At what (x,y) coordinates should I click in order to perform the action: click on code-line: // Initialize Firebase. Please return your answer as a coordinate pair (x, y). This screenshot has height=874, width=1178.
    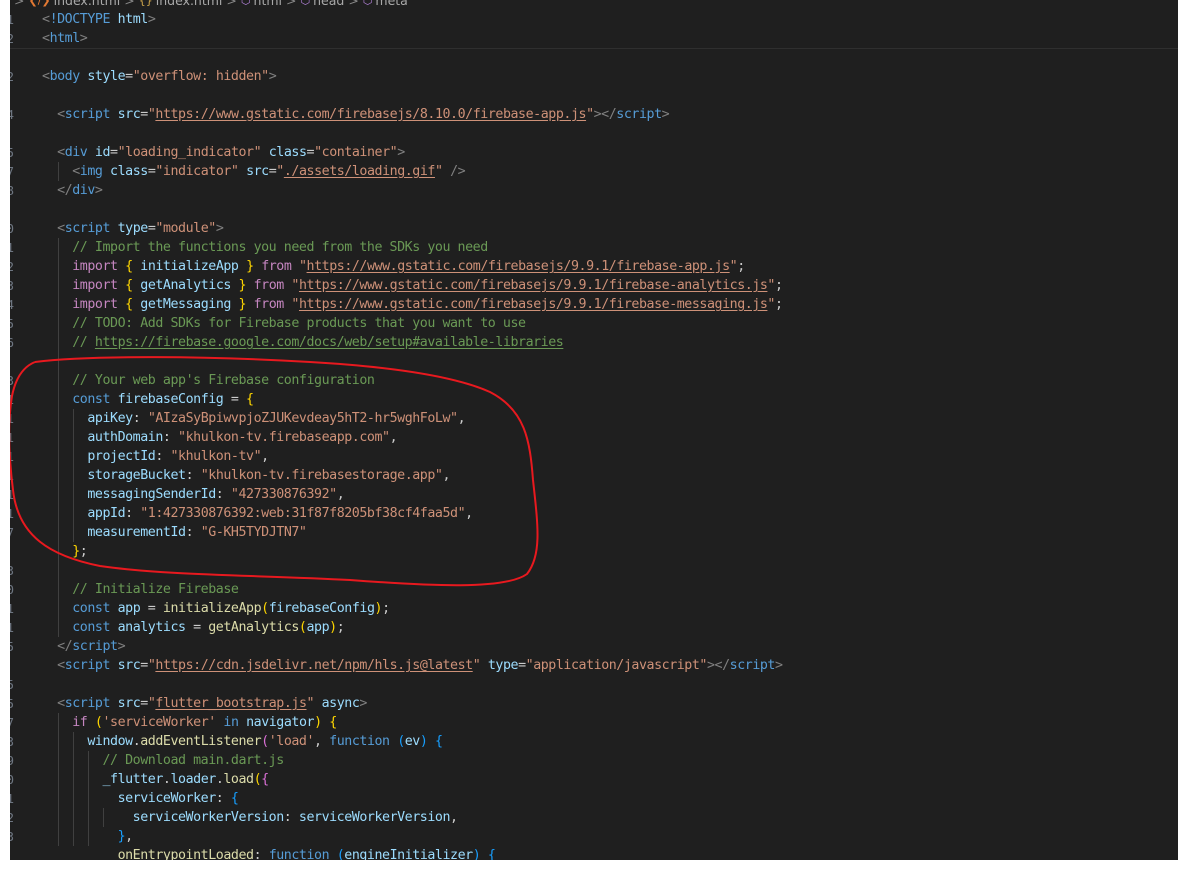
    Looking at the image, I should click on (140, 589).